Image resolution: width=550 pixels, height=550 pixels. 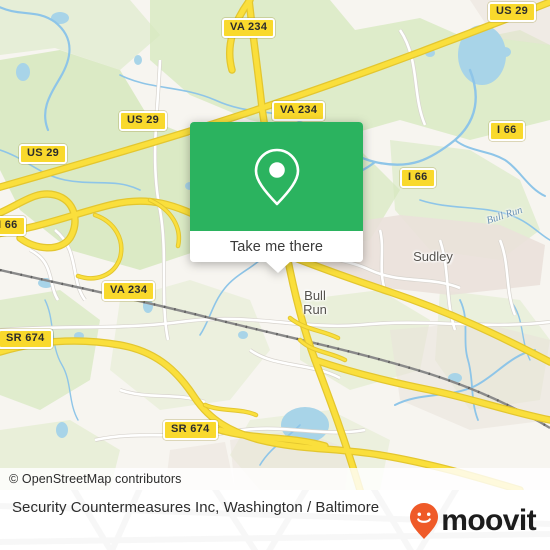 I want to click on osm-attribution-text: © OpenStreetMap contributors, so click(x=95, y=479).